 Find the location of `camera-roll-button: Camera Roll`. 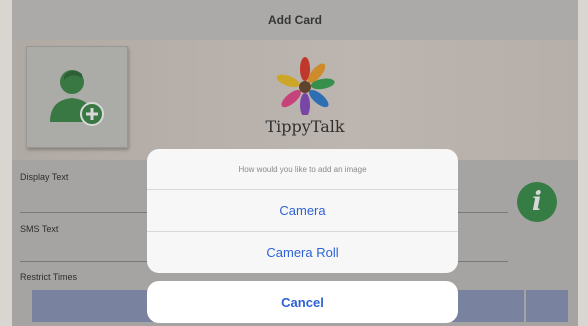

camera-roll-button: Camera Roll is located at coordinates (302, 252).